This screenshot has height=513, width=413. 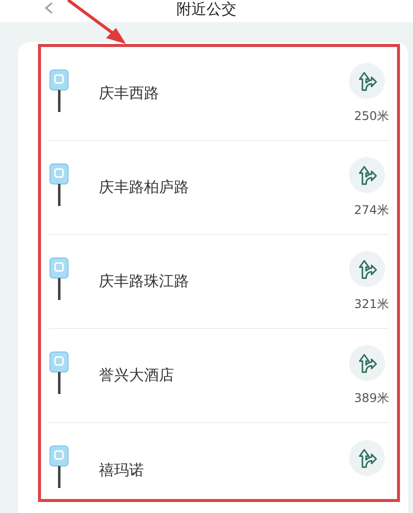 I want to click on stop-name: 誉兴大酒店, so click(x=137, y=375).